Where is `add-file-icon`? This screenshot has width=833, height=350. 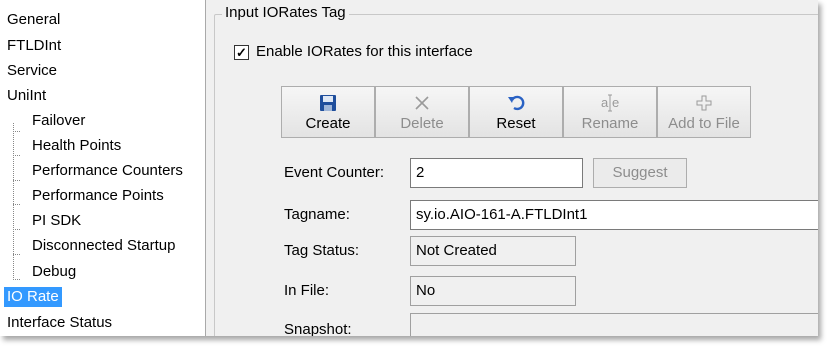 add-file-icon is located at coordinates (704, 103).